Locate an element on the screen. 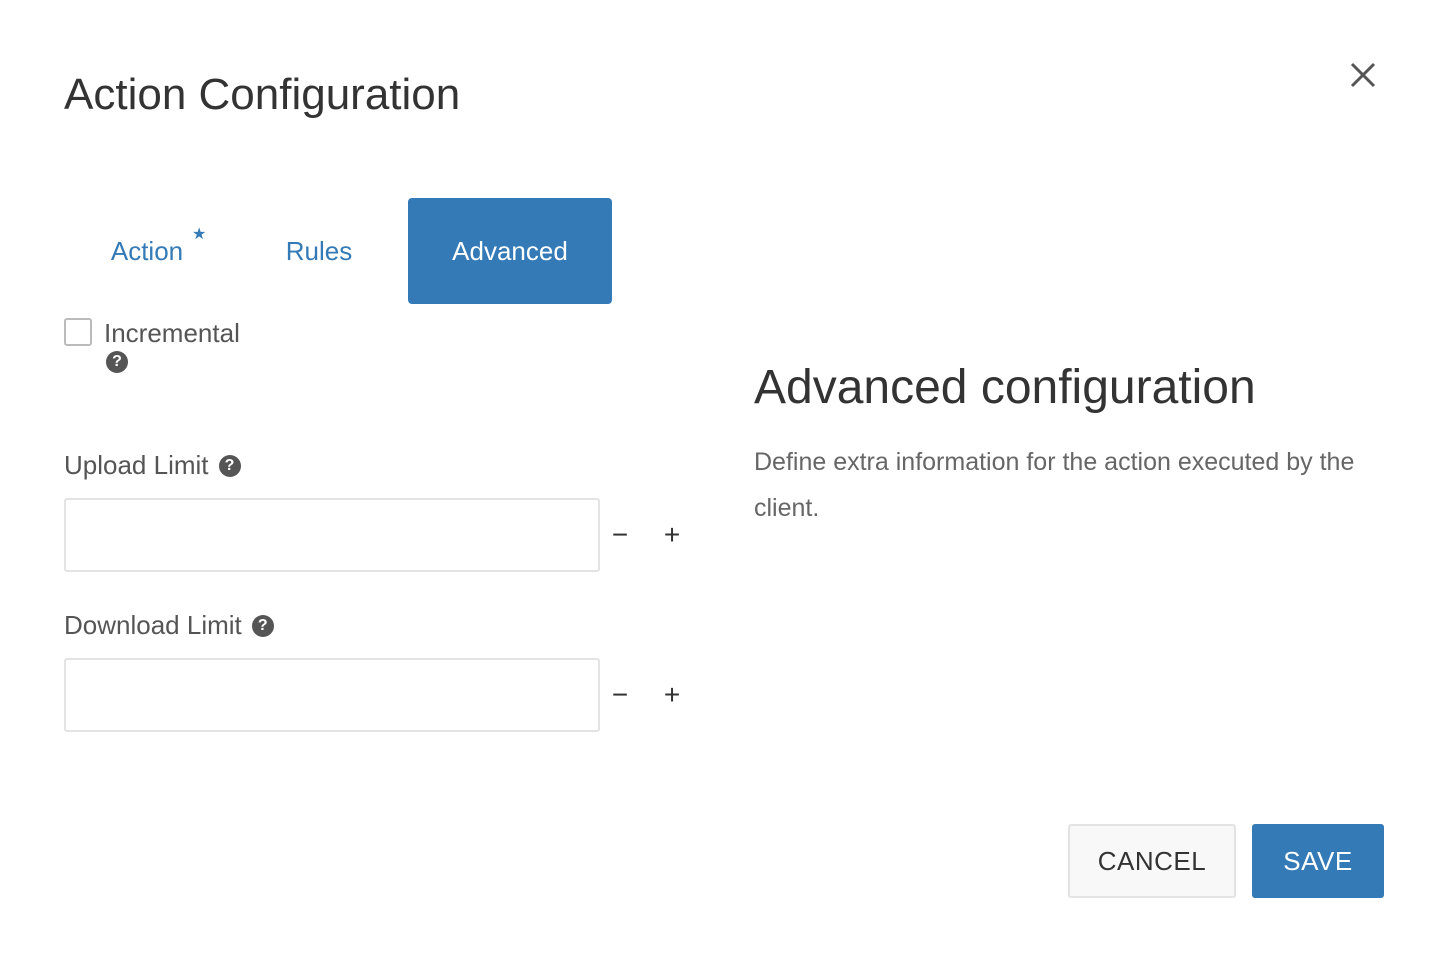 This screenshot has height=974, width=1450. download-limit-label-row: Download Limit ? is located at coordinates (169, 625).